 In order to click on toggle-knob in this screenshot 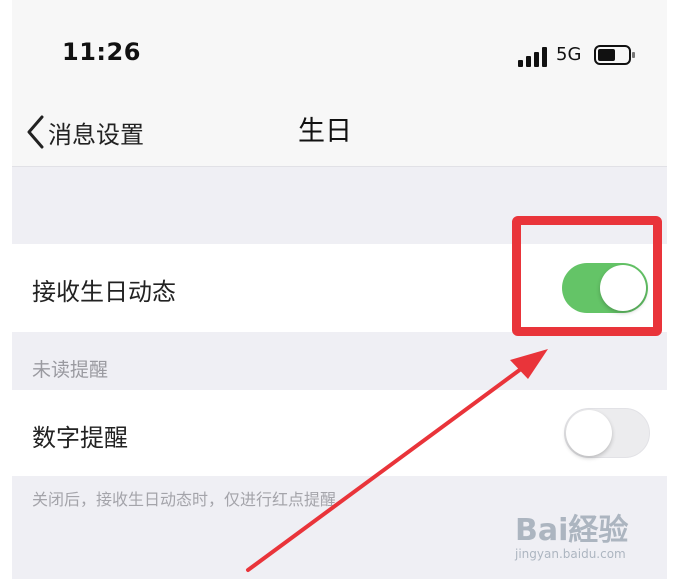, I will do `click(589, 433)`.